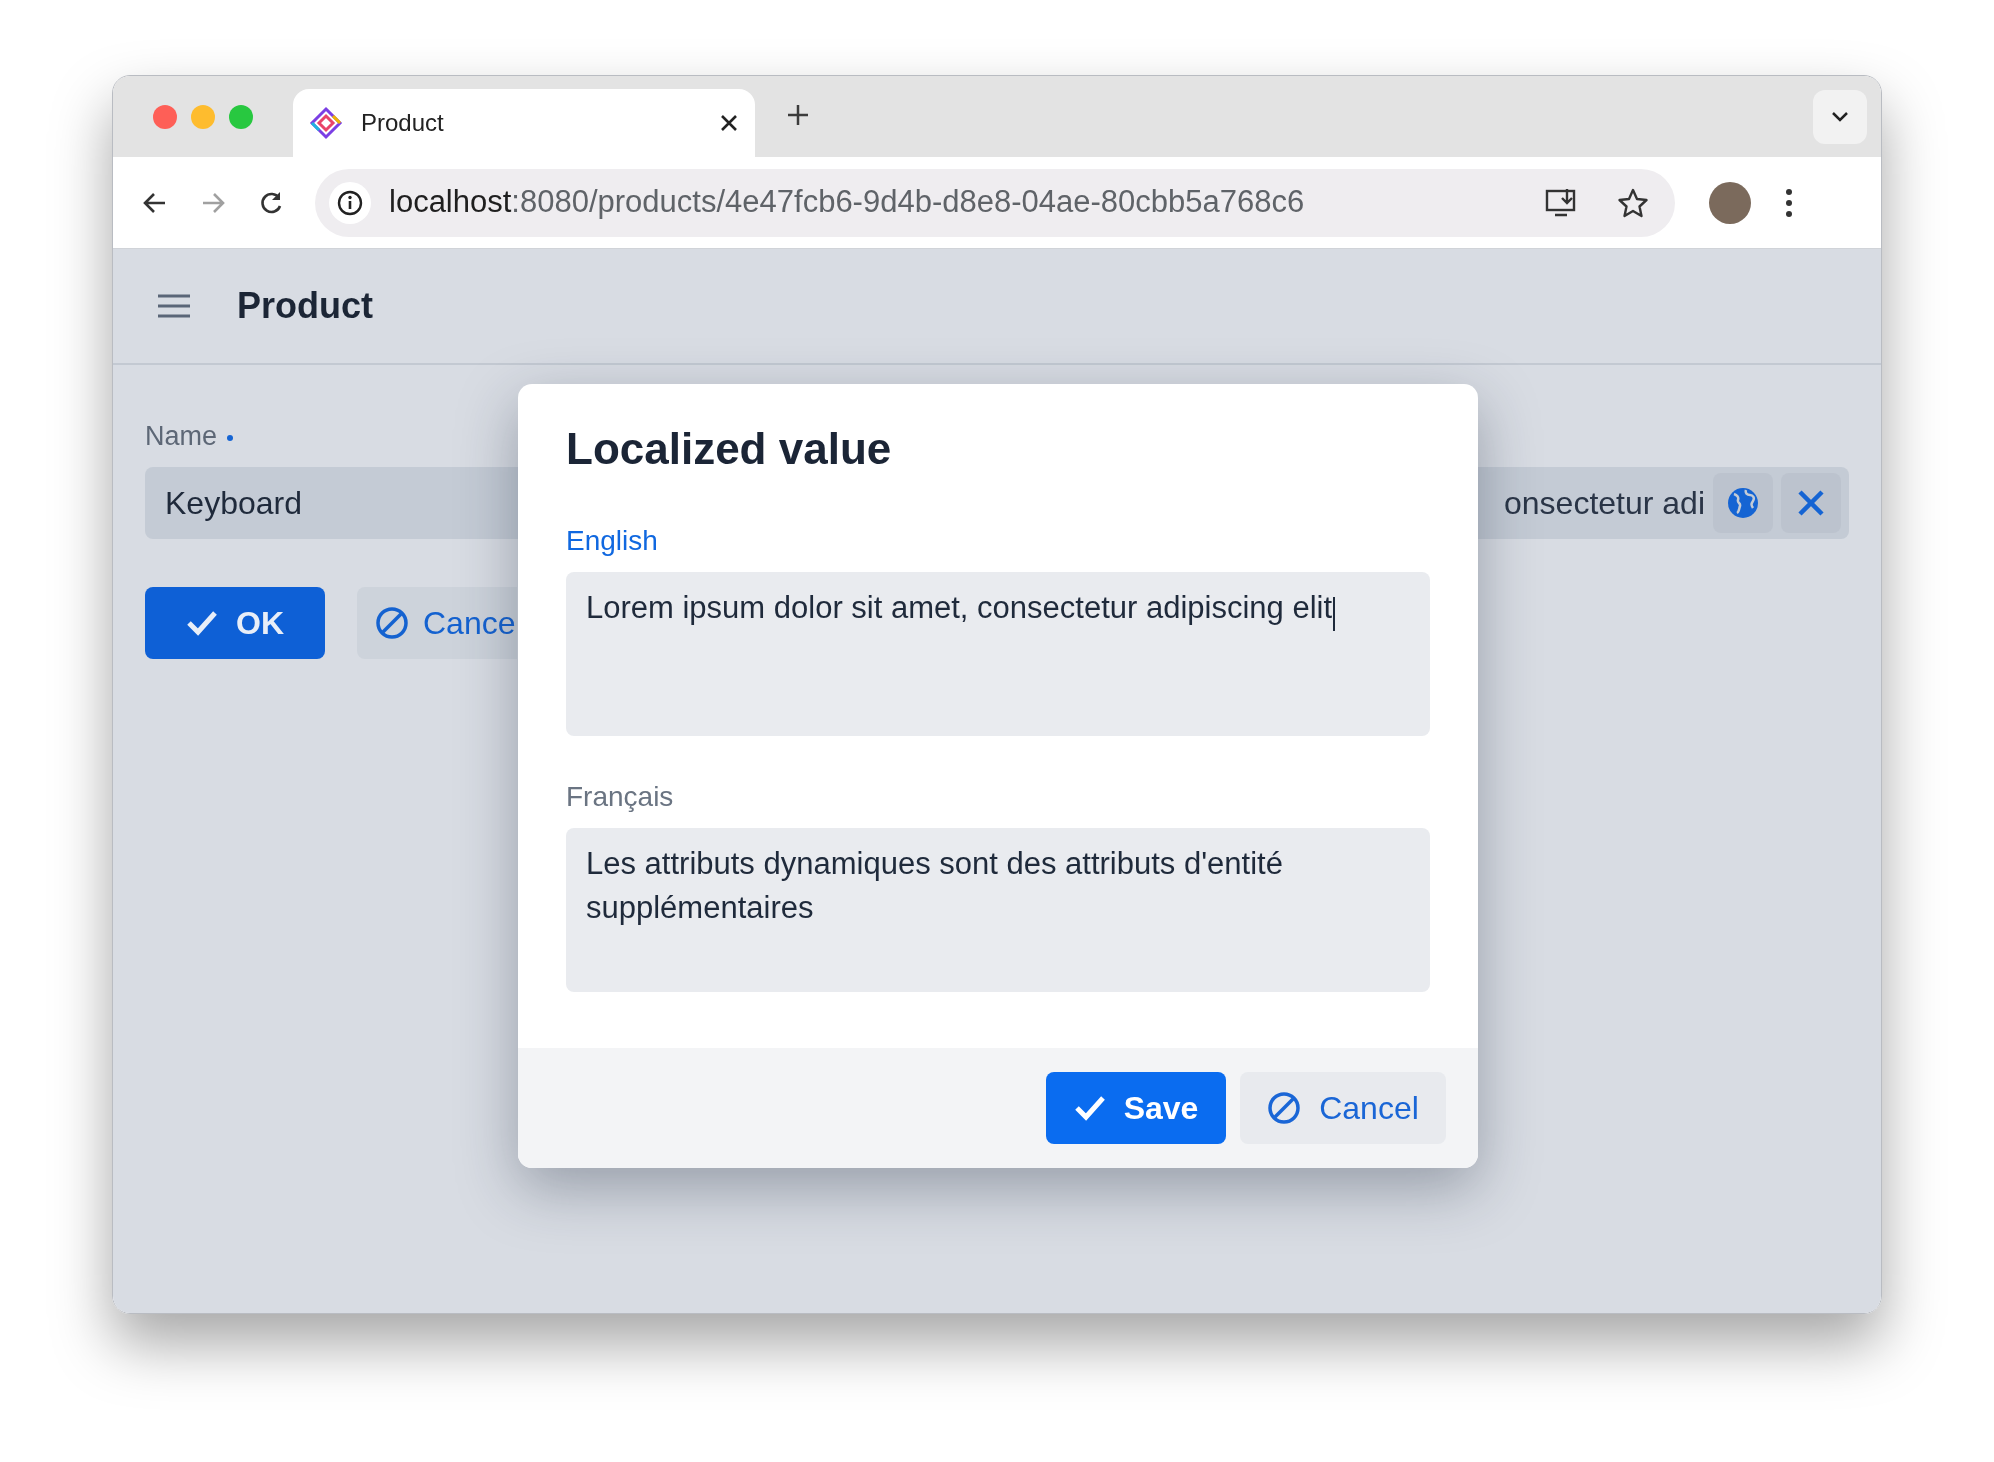  Describe the element at coordinates (729, 449) in the screenshot. I see `dialog-title: Localized value` at that location.